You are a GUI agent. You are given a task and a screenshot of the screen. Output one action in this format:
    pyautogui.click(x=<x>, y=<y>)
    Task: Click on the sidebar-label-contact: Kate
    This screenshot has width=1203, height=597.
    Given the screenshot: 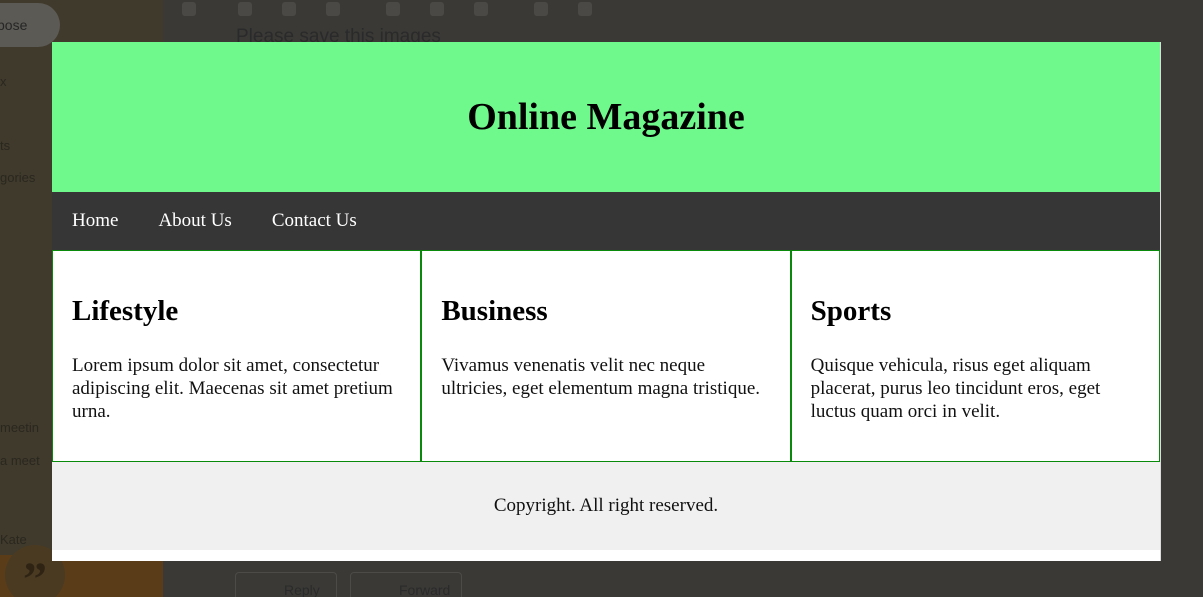 What is the action you would take?
    pyautogui.click(x=13, y=539)
    